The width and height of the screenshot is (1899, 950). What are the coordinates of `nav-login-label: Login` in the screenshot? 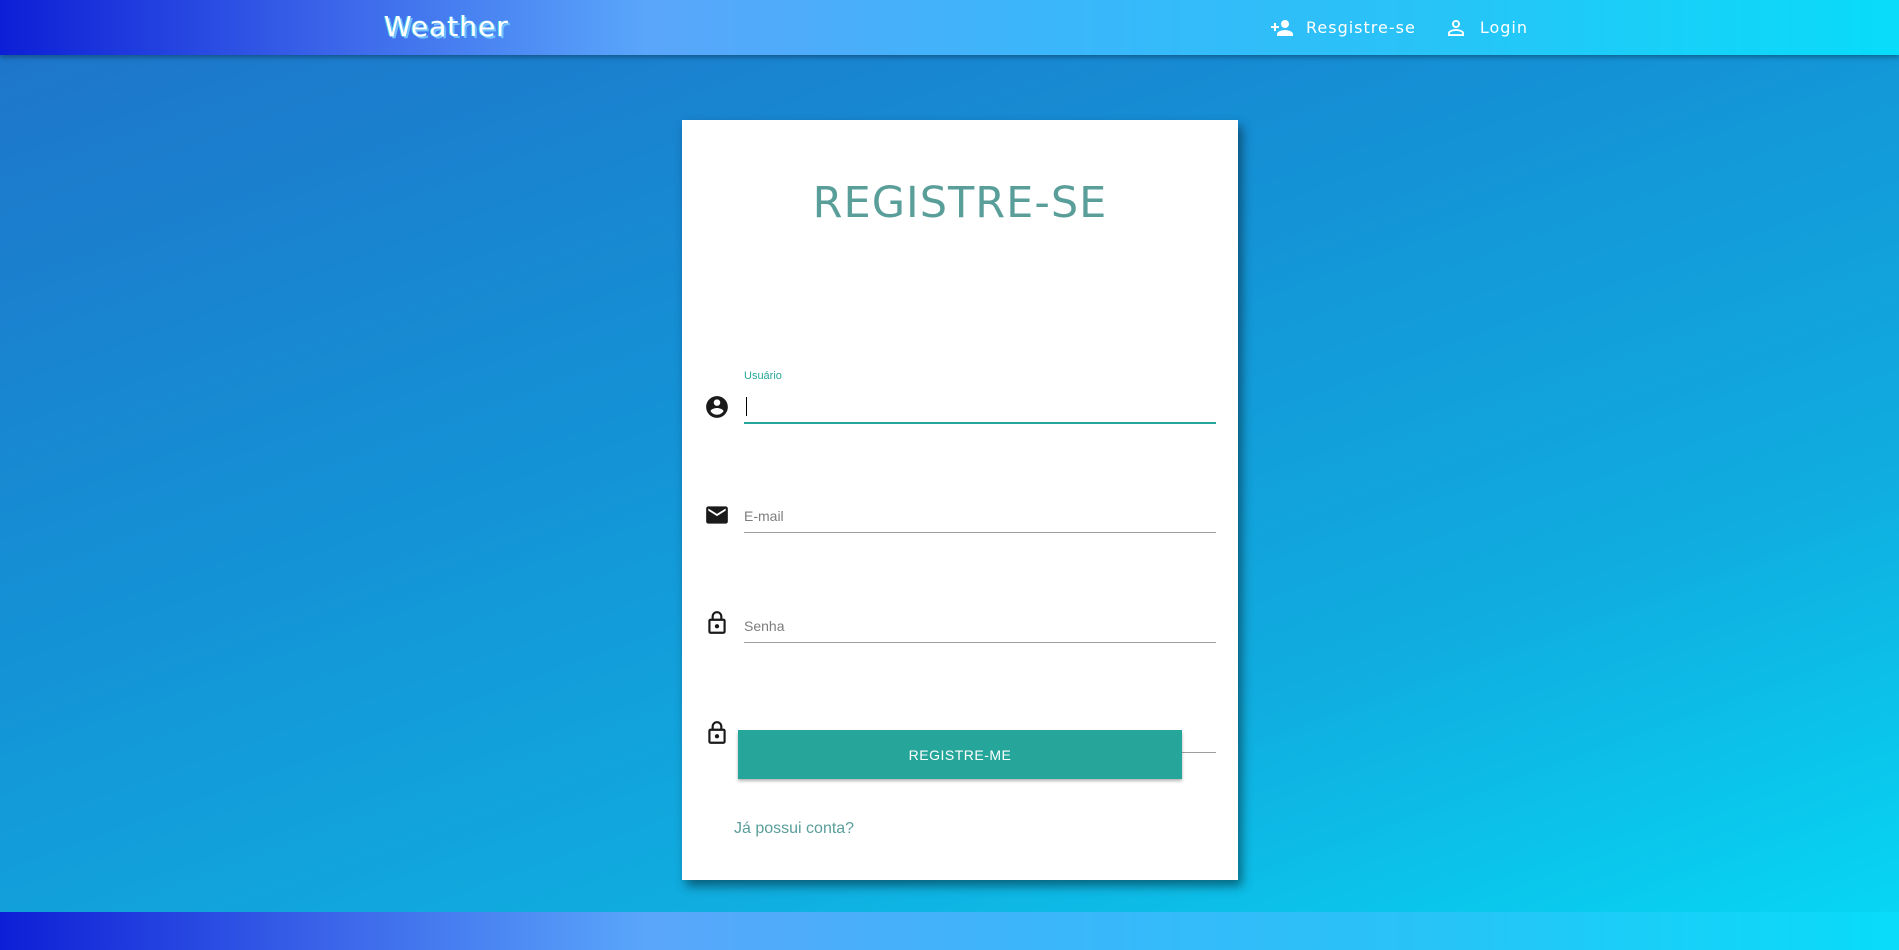 It's located at (1503, 27).